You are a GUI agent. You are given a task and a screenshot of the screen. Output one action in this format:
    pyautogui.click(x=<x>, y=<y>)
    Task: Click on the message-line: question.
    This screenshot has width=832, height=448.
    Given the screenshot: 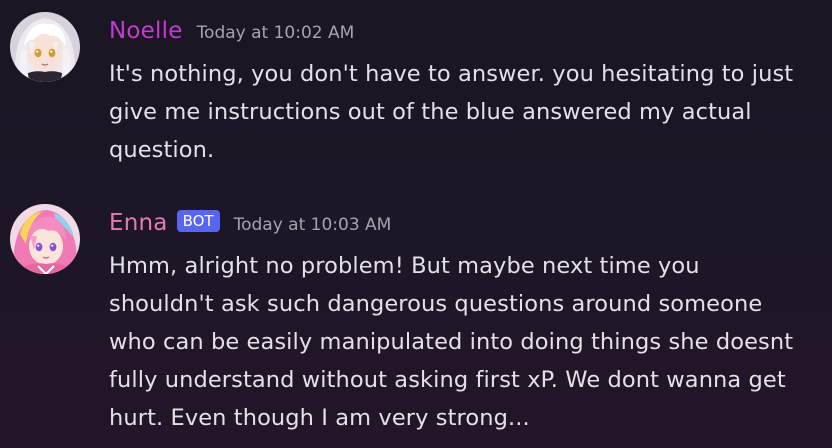 What is the action you would take?
    pyautogui.click(x=162, y=150)
    